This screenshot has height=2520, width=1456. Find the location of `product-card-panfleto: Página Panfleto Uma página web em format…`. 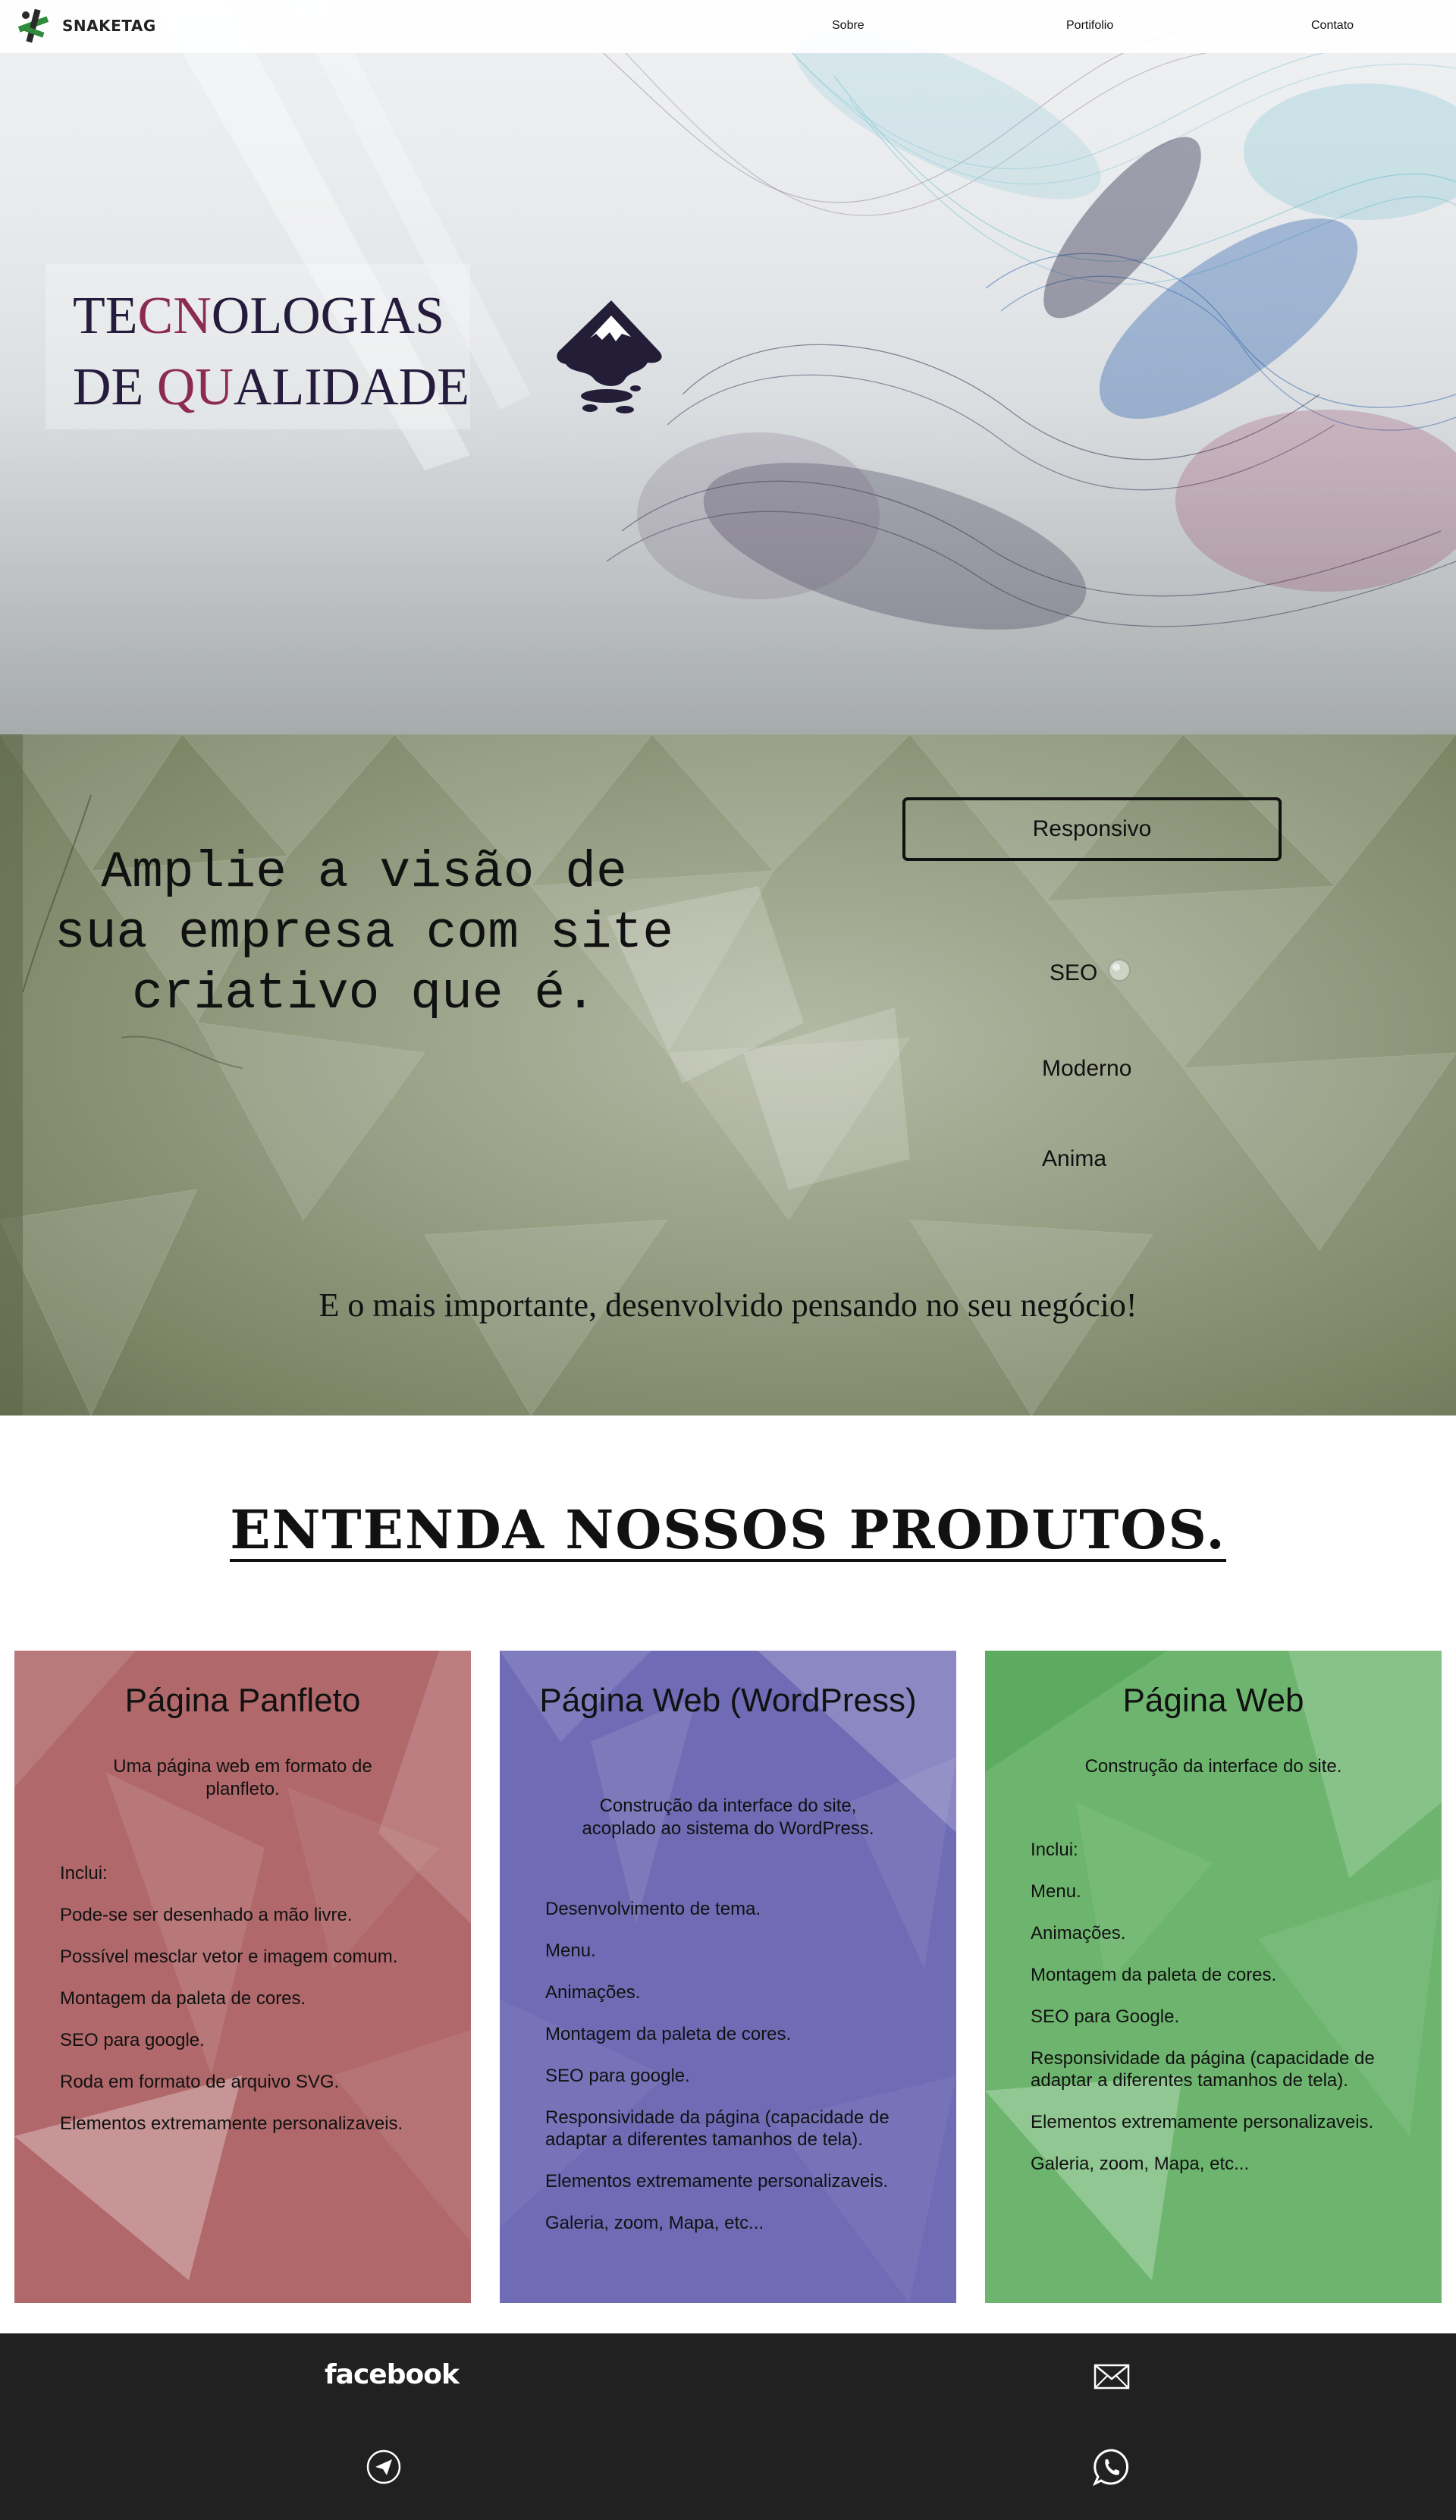

product-card-panfleto: Página Panfleto Uma página web em format… is located at coordinates (242, 1977).